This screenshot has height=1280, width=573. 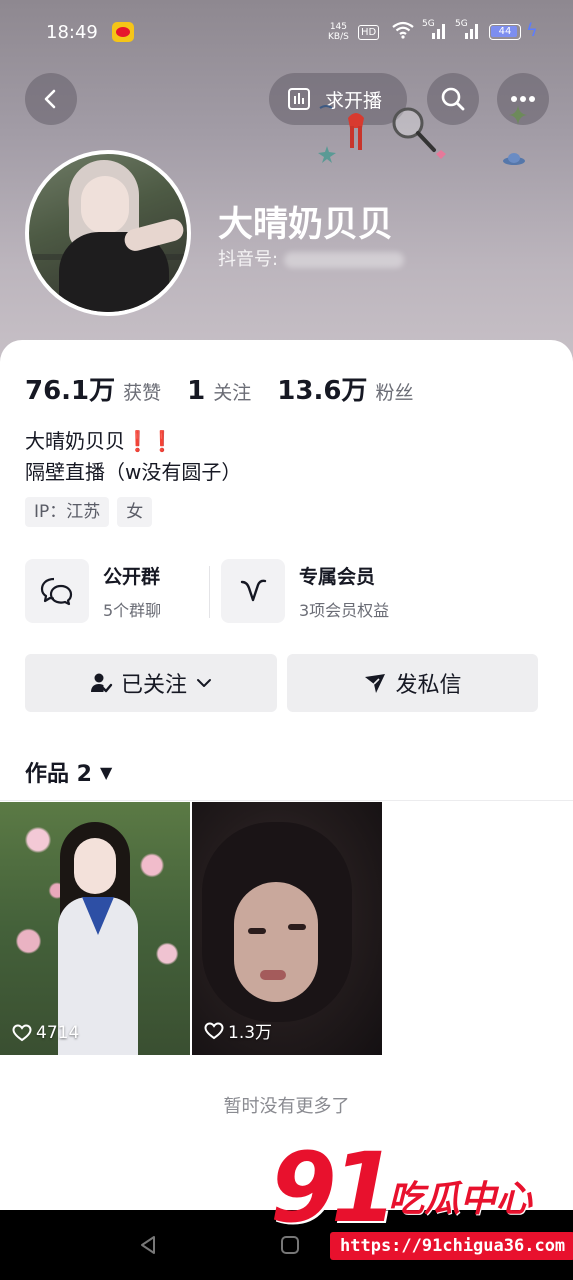 I want to click on exclusive-member-title: 专属会员, so click(x=337, y=576).